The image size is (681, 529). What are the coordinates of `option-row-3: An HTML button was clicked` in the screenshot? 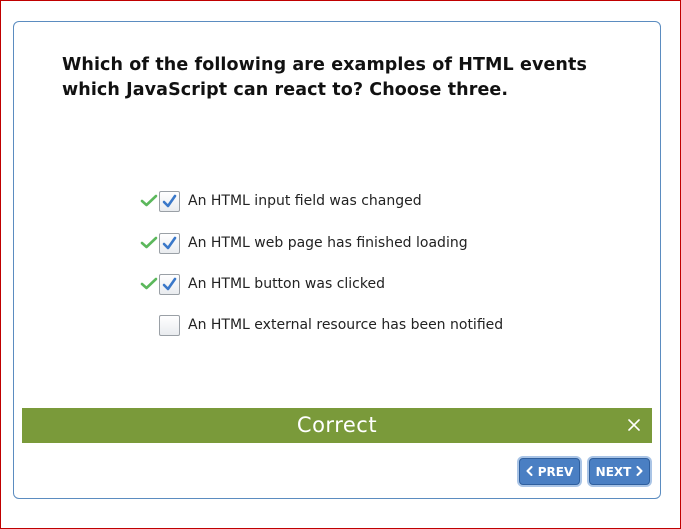 It's located at (262, 284).